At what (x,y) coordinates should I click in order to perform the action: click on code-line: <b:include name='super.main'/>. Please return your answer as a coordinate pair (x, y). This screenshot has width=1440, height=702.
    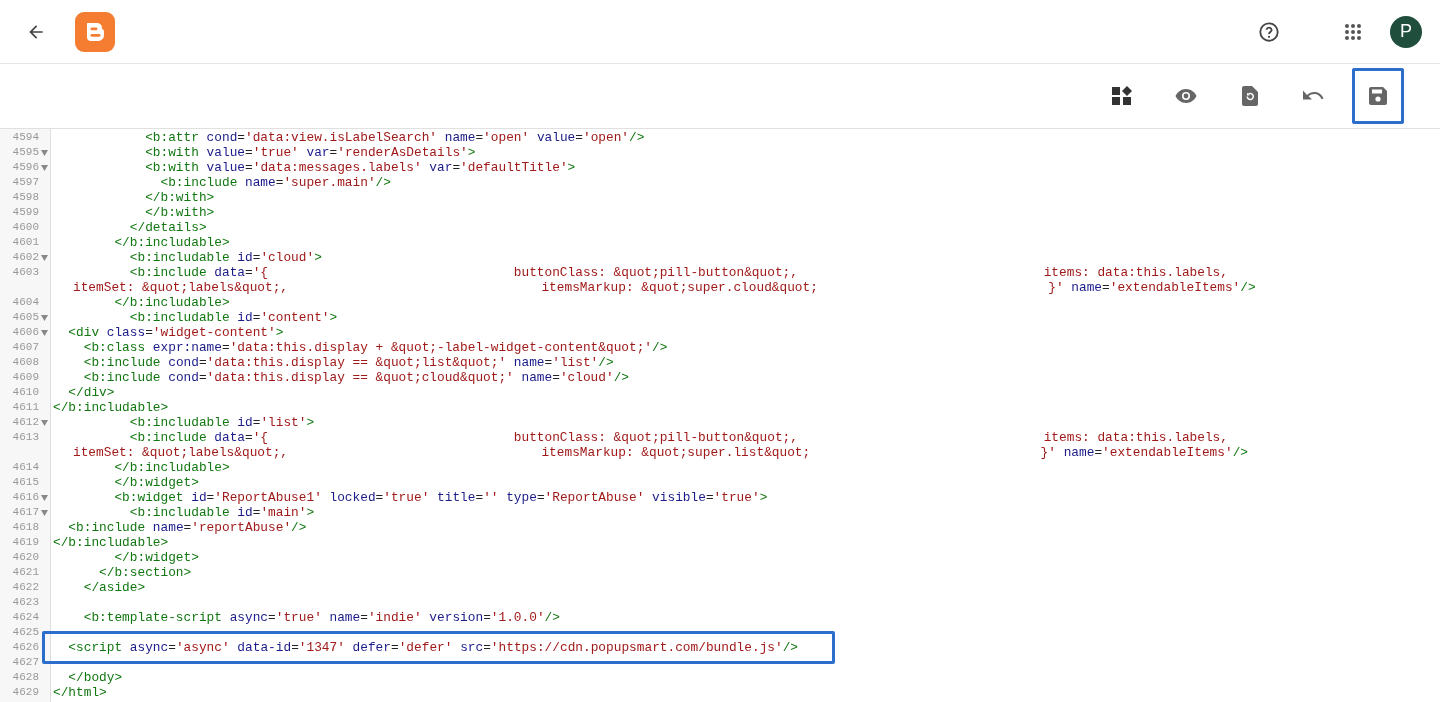
    Looking at the image, I should click on (275, 182).